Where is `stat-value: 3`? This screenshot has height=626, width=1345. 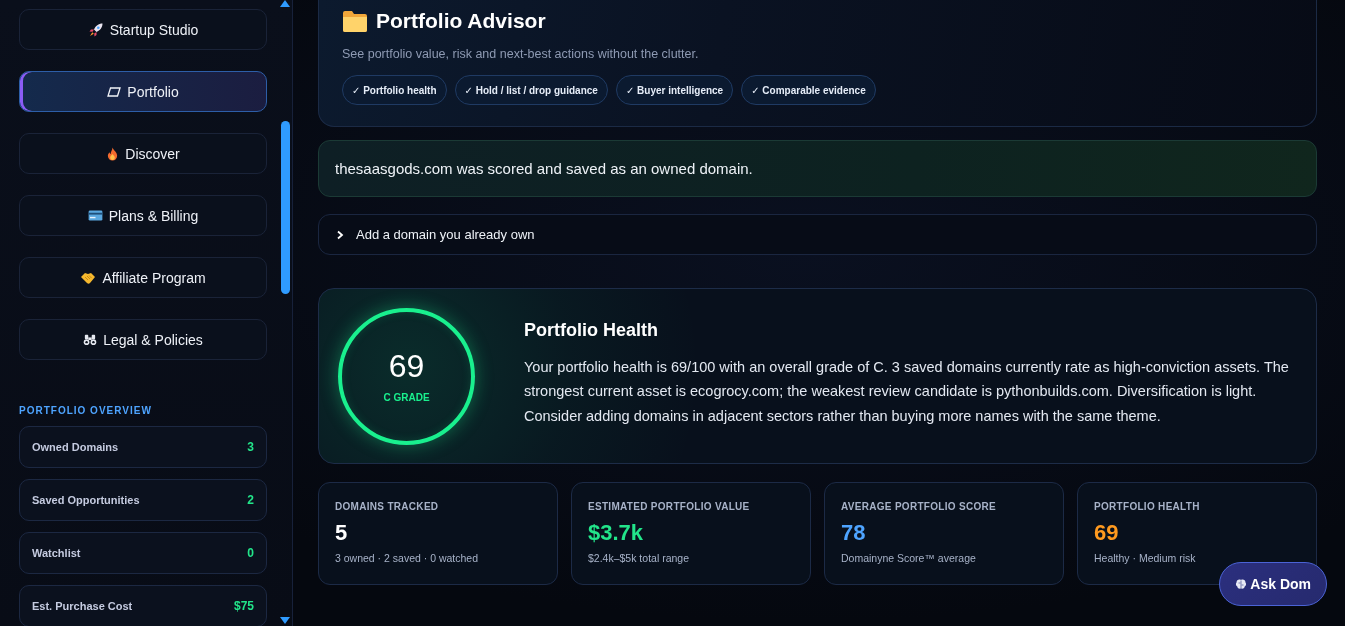 stat-value: 3 is located at coordinates (250, 447).